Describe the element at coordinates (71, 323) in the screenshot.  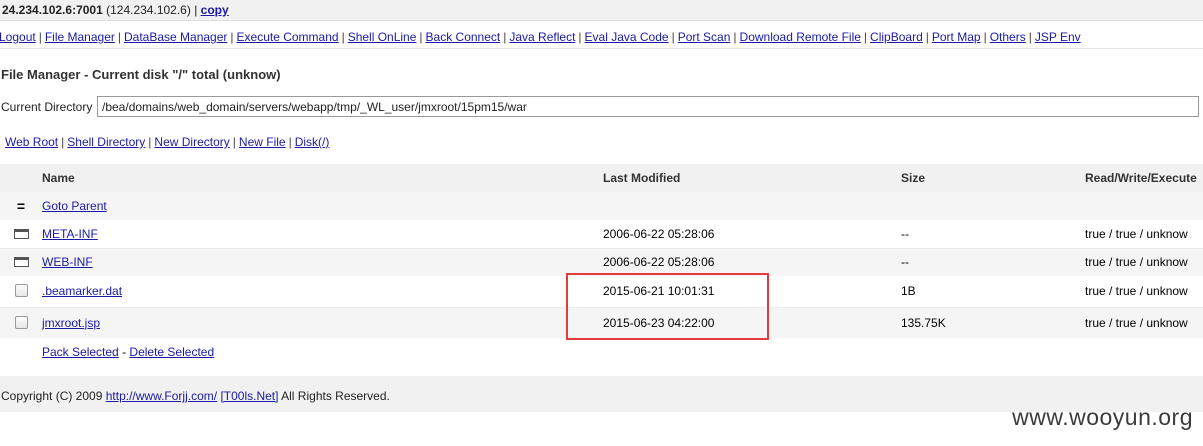
I see `file-link: jmxroot.jsp` at that location.